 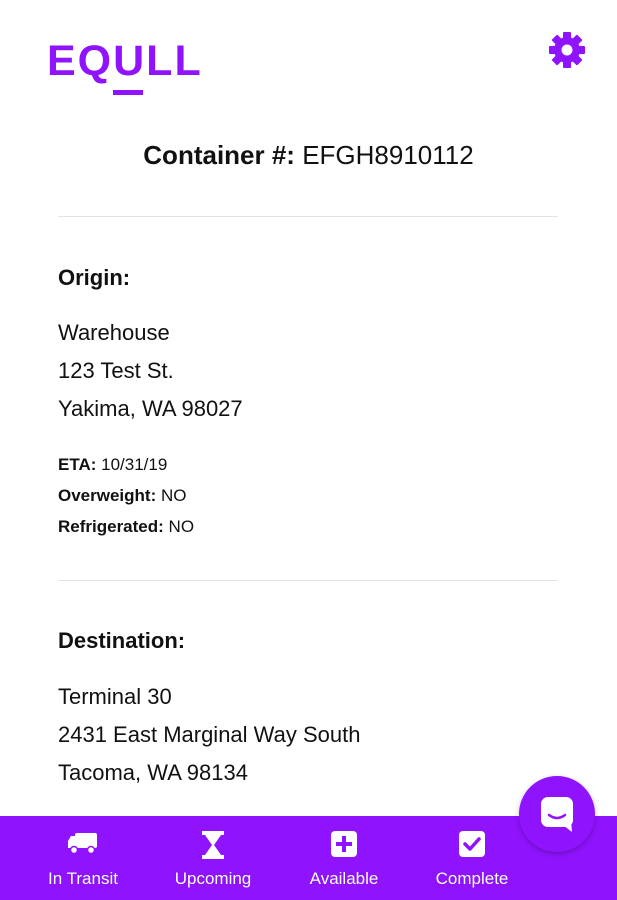 I want to click on destination-title: Destination:, so click(x=122, y=640).